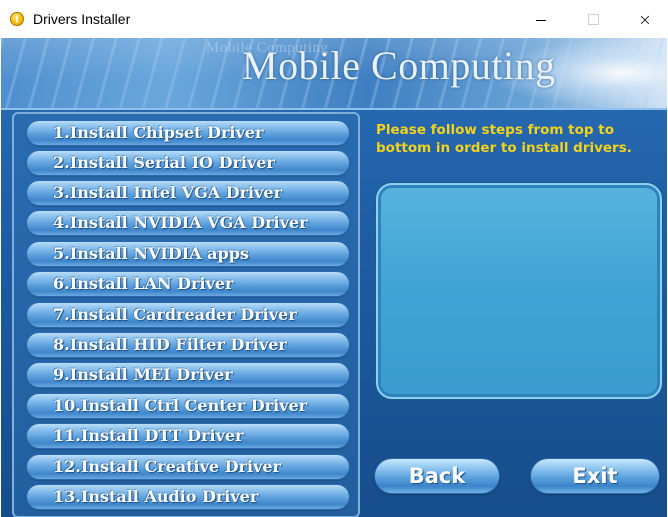 This screenshot has height=517, width=668. Describe the element at coordinates (188, 436) in the screenshot. I see `install-dtt-button: 11.Install DTT Driver` at that location.